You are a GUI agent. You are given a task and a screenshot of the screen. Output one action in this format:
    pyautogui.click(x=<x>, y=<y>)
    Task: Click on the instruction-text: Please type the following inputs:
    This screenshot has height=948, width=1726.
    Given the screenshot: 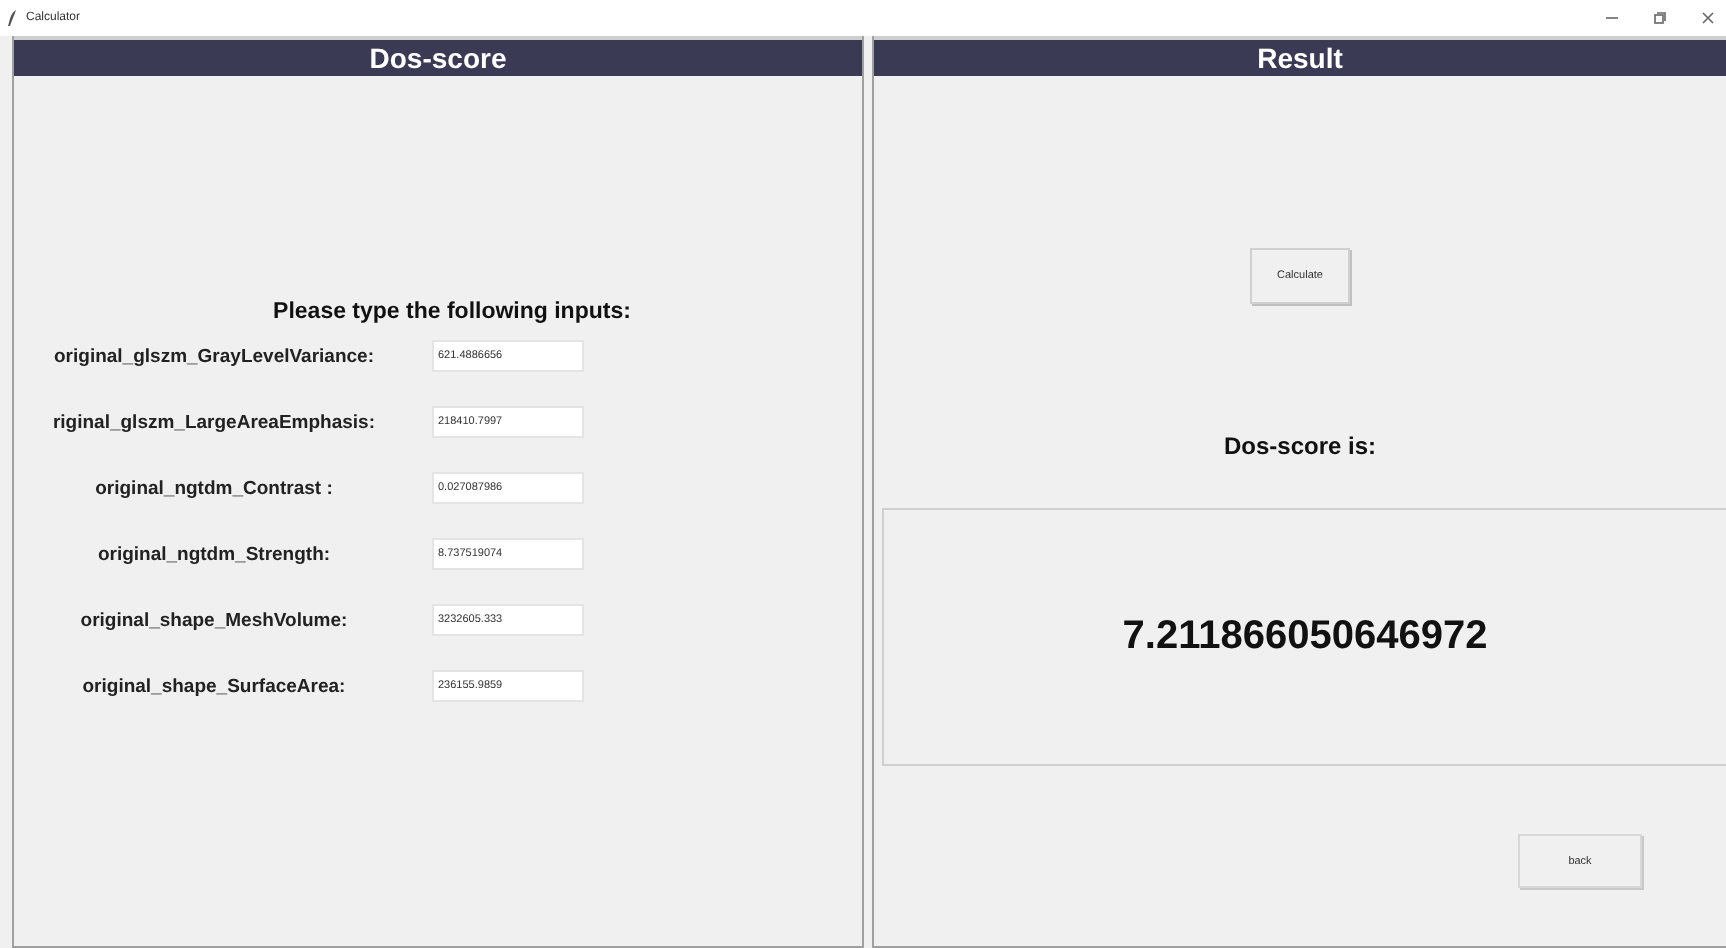 What is the action you would take?
    pyautogui.click(x=452, y=312)
    